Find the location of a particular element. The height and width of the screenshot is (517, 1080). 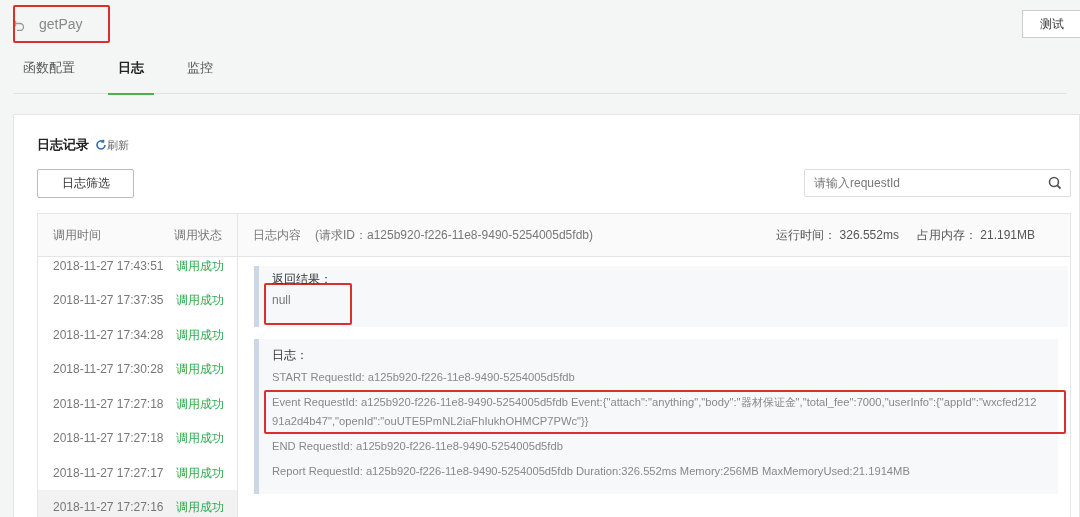

log-filter-button: 日志筛选 is located at coordinates (85, 183).